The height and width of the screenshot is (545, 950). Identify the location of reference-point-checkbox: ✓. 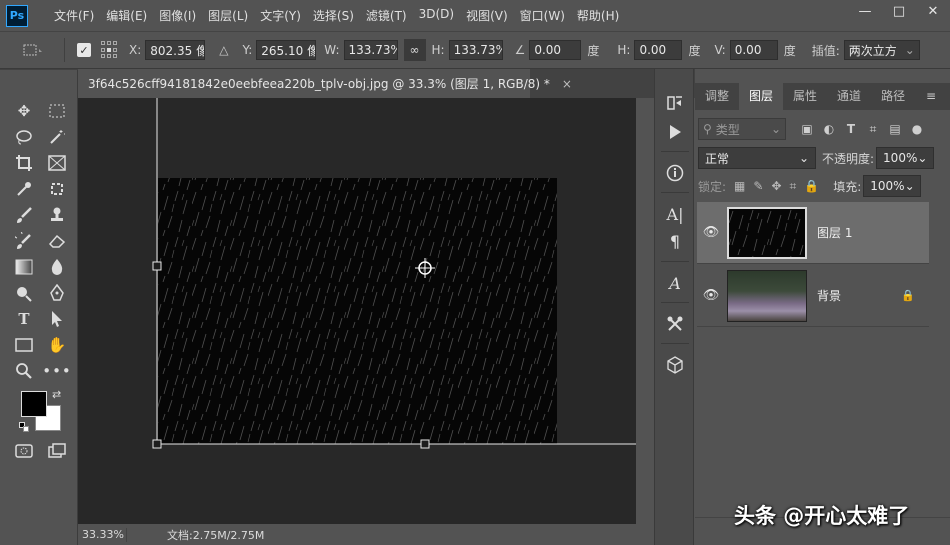
(84, 50).